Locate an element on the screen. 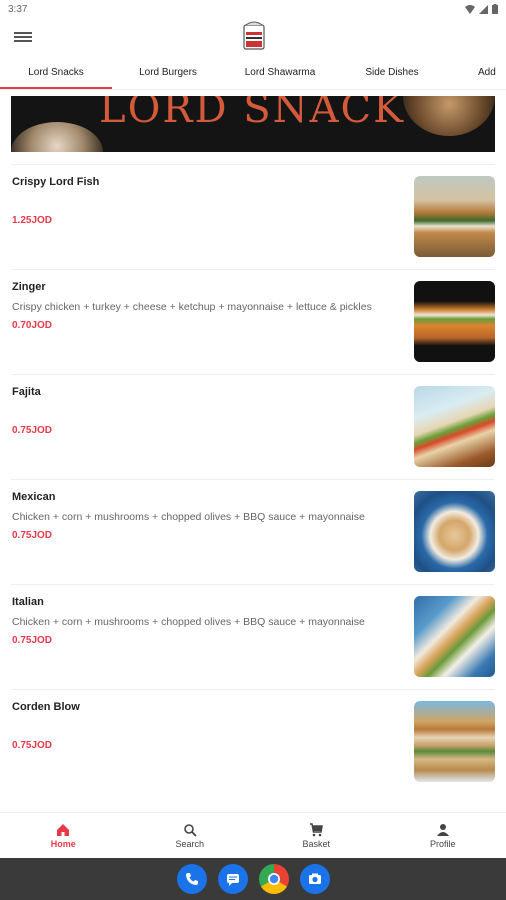  item-price: 1.25JOD is located at coordinates (32, 220).